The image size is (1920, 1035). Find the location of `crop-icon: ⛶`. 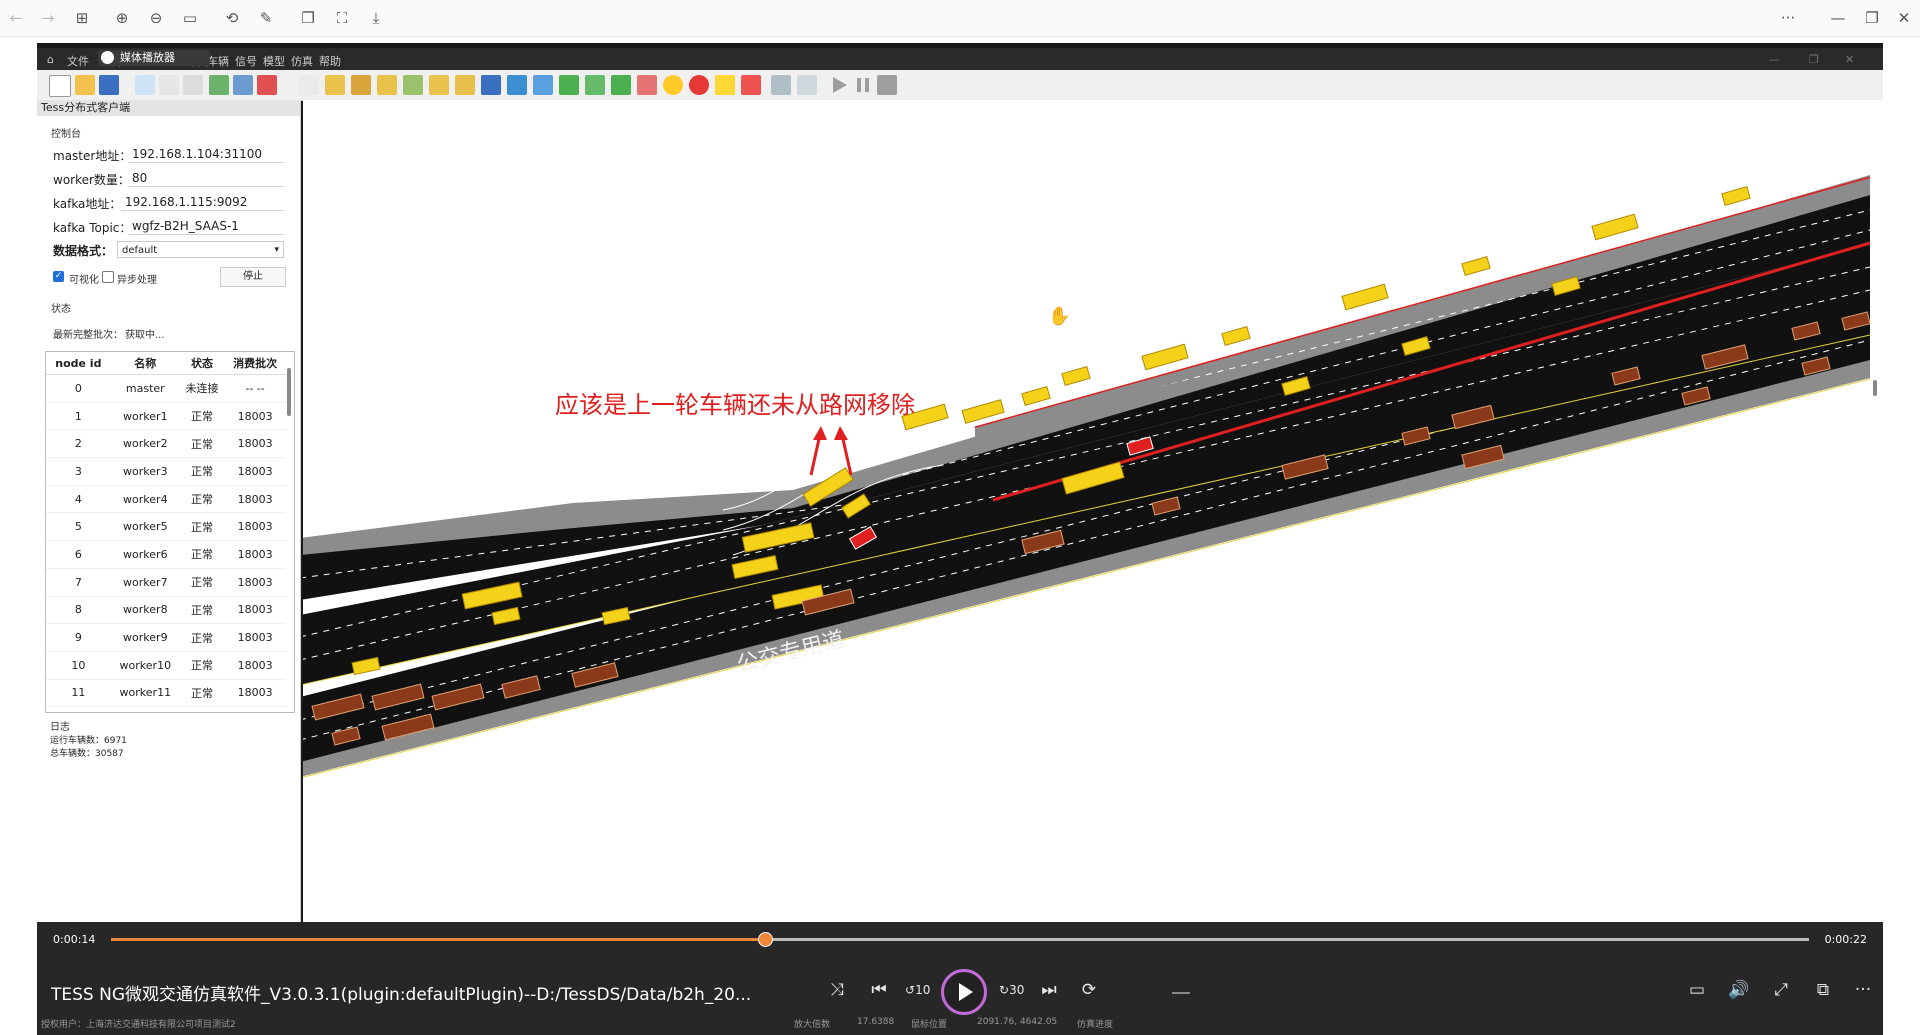

crop-icon: ⛶ is located at coordinates (342, 18).